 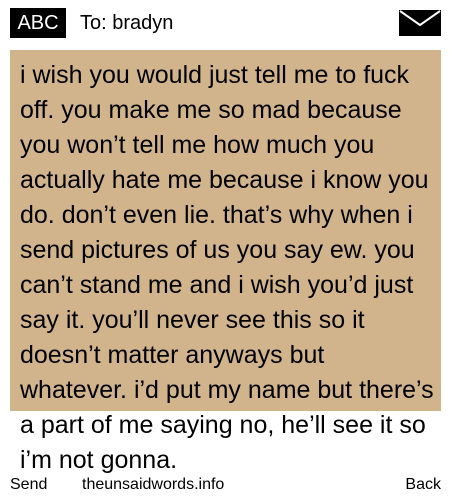 What do you see at coordinates (143, 23) in the screenshot?
I see `recipient-name: bradyn` at bounding box center [143, 23].